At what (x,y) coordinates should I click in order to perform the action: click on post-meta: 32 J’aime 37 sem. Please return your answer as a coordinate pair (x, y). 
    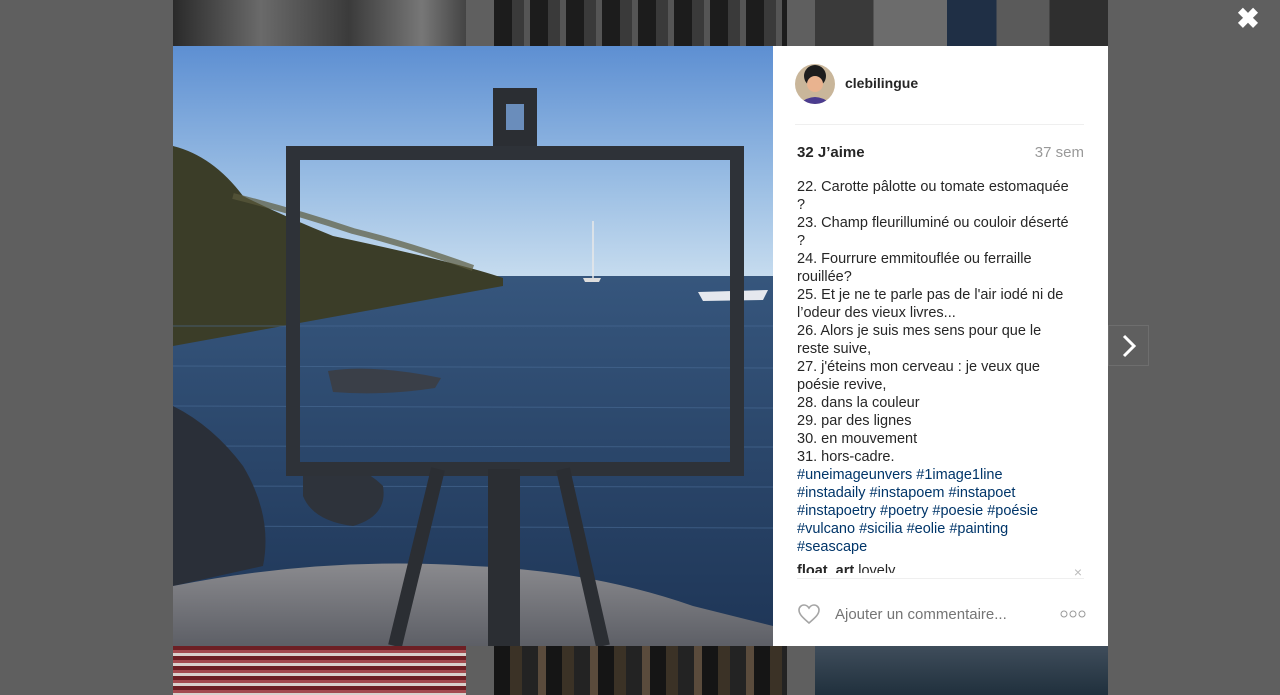
    Looking at the image, I should click on (940, 152).